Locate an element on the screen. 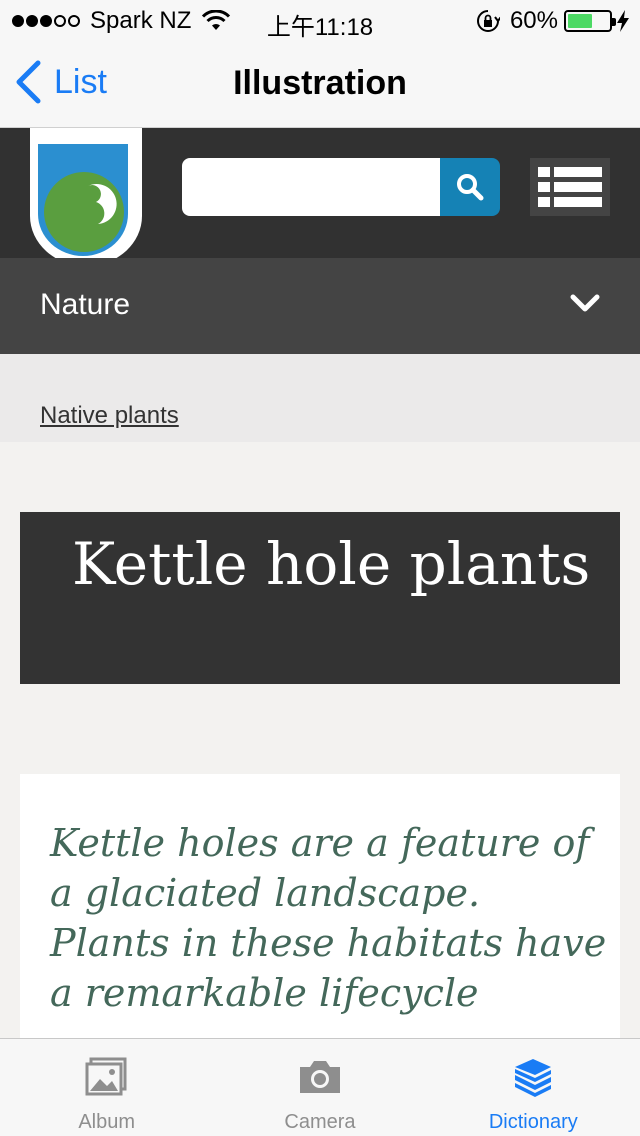 Image resolution: width=640 pixels, height=1136 pixels. tab-album: Album is located at coordinates (106, 1087).